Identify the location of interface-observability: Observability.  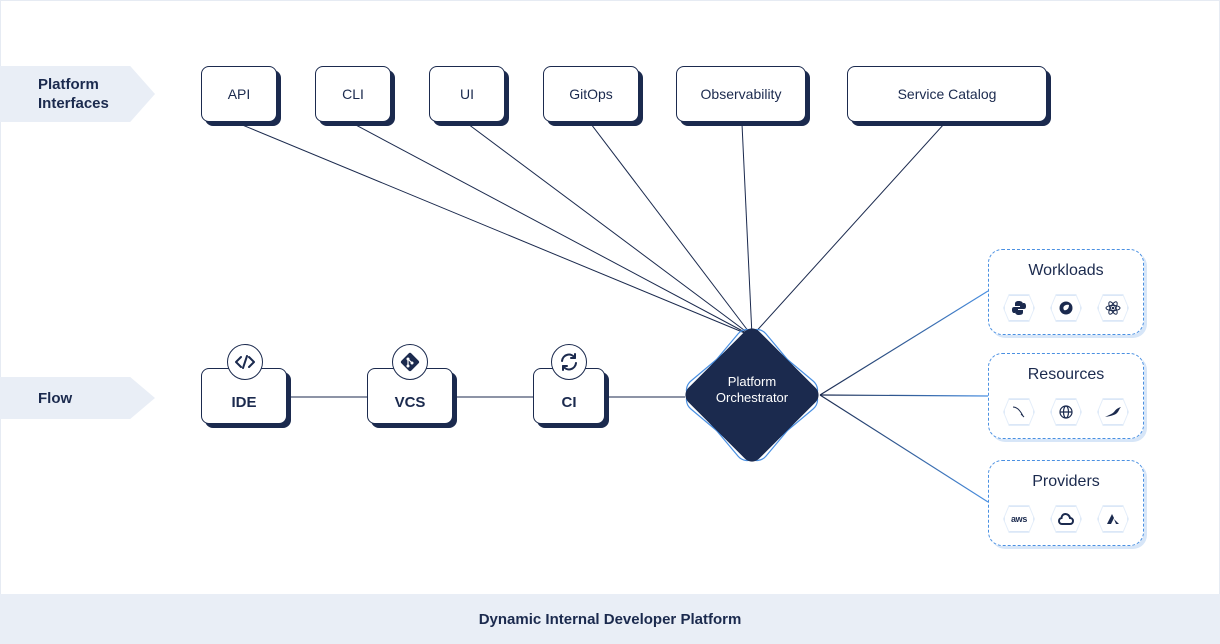
(741, 94).